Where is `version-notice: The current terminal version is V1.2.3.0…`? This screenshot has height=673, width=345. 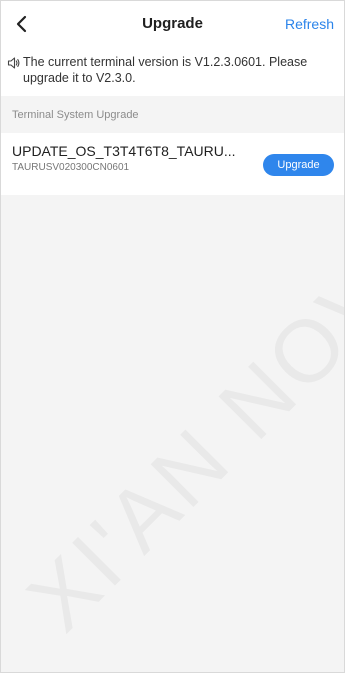
version-notice: The current terminal version is V1.2.3.0… is located at coordinates (172, 71).